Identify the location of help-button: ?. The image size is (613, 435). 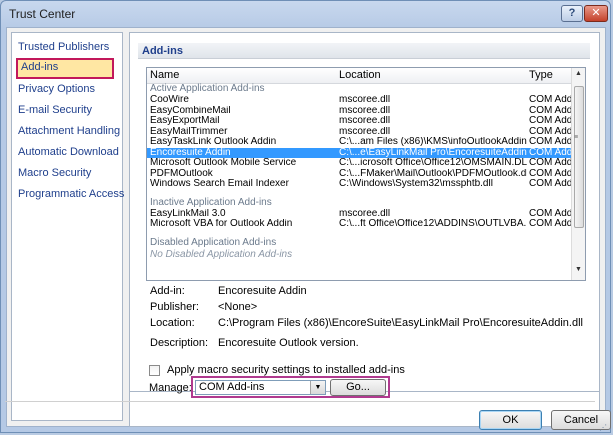
(572, 13).